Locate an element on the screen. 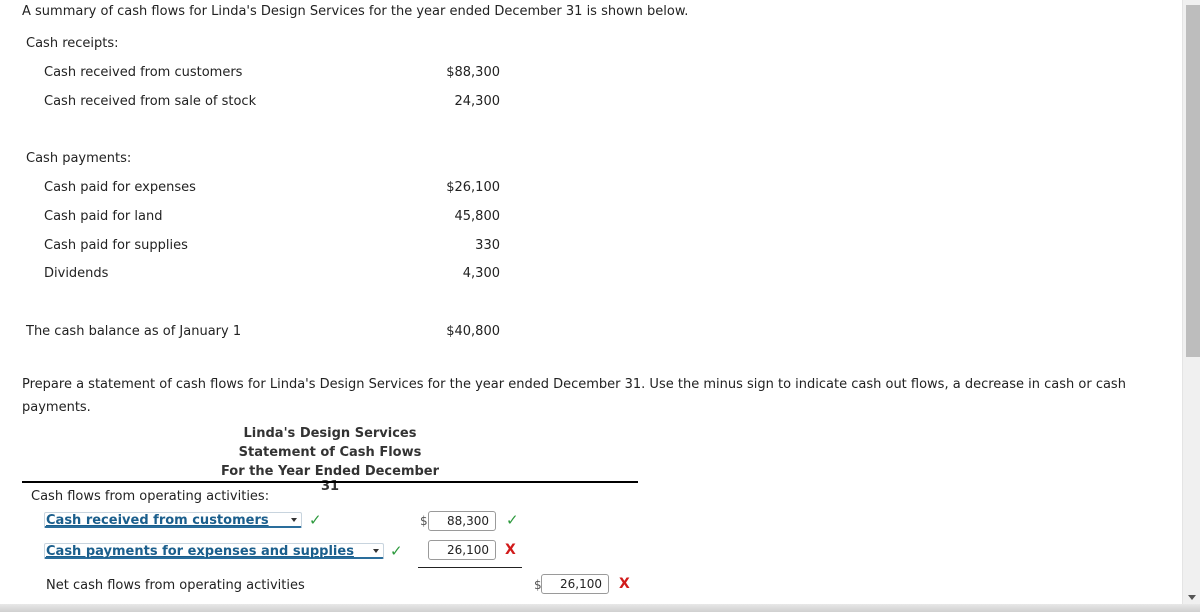 This screenshot has height=612, width=1200. statement-title: Statement of Cash Flows is located at coordinates (330, 452).